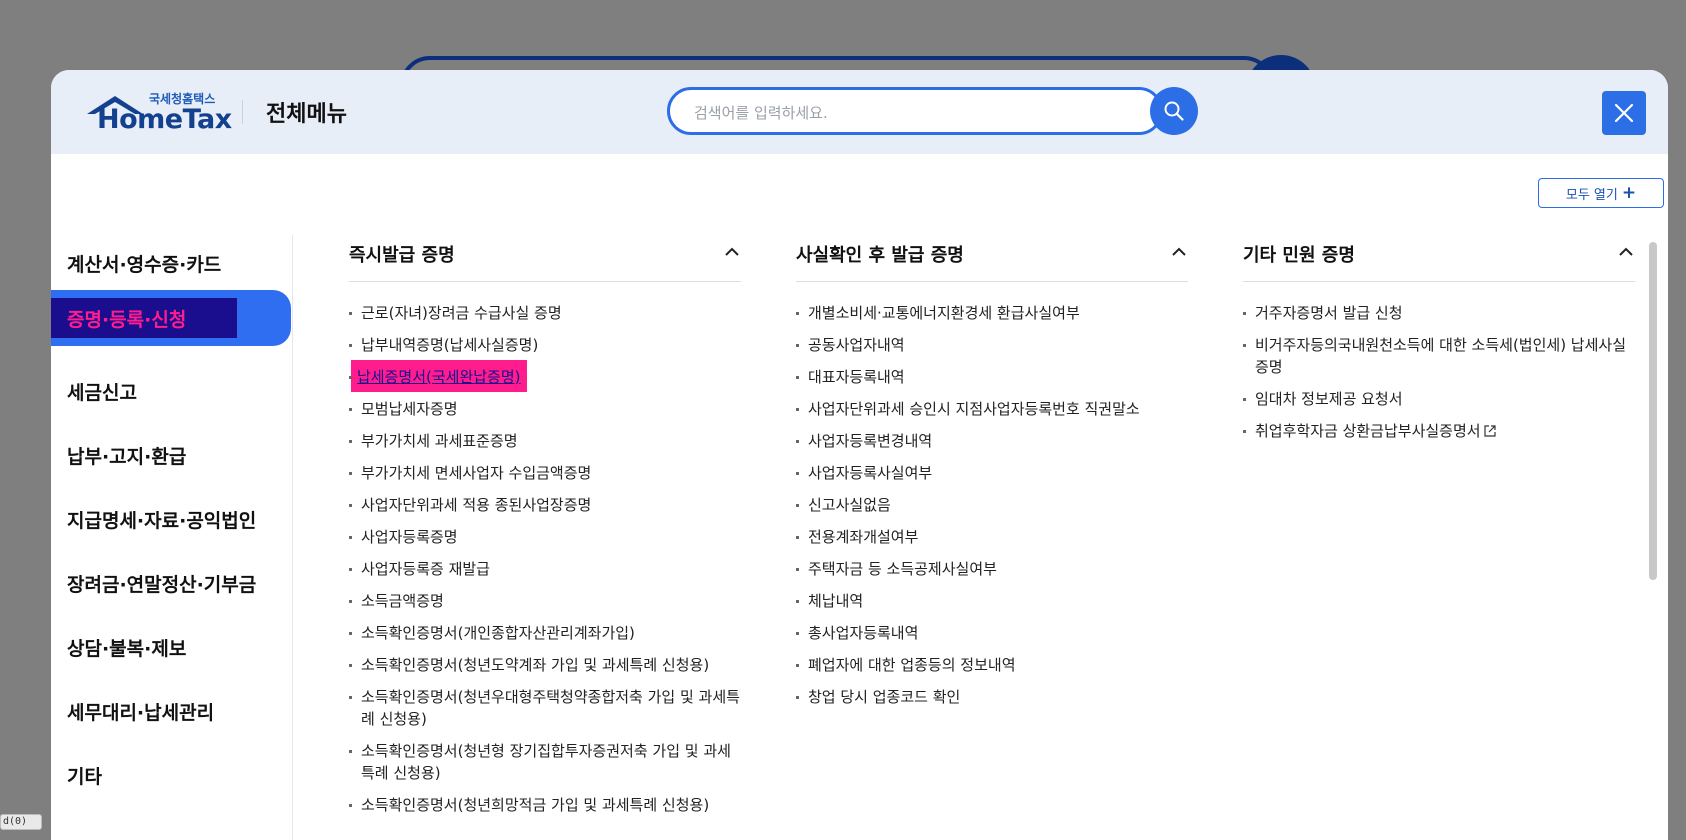 This screenshot has height=840, width=1686. What do you see at coordinates (102, 391) in the screenshot?
I see `nav-item-tax-return: 세금신고` at bounding box center [102, 391].